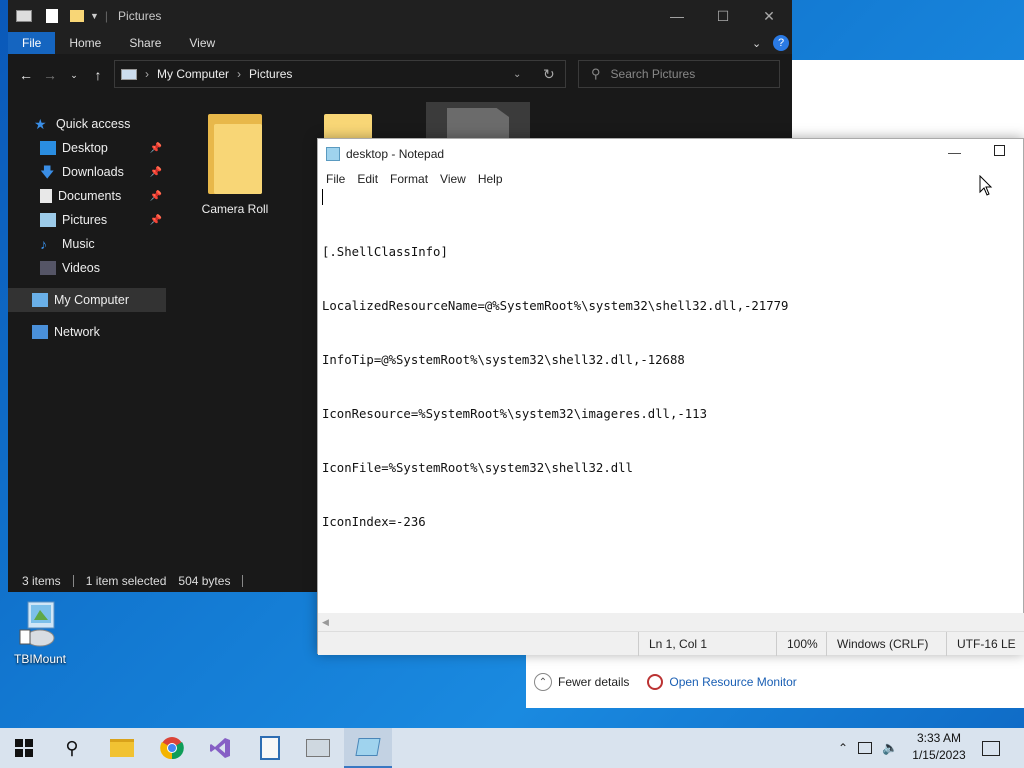 The height and width of the screenshot is (768, 1024). What do you see at coordinates (94, 16) in the screenshot?
I see `qat-dropdown-icon: ▼` at bounding box center [94, 16].